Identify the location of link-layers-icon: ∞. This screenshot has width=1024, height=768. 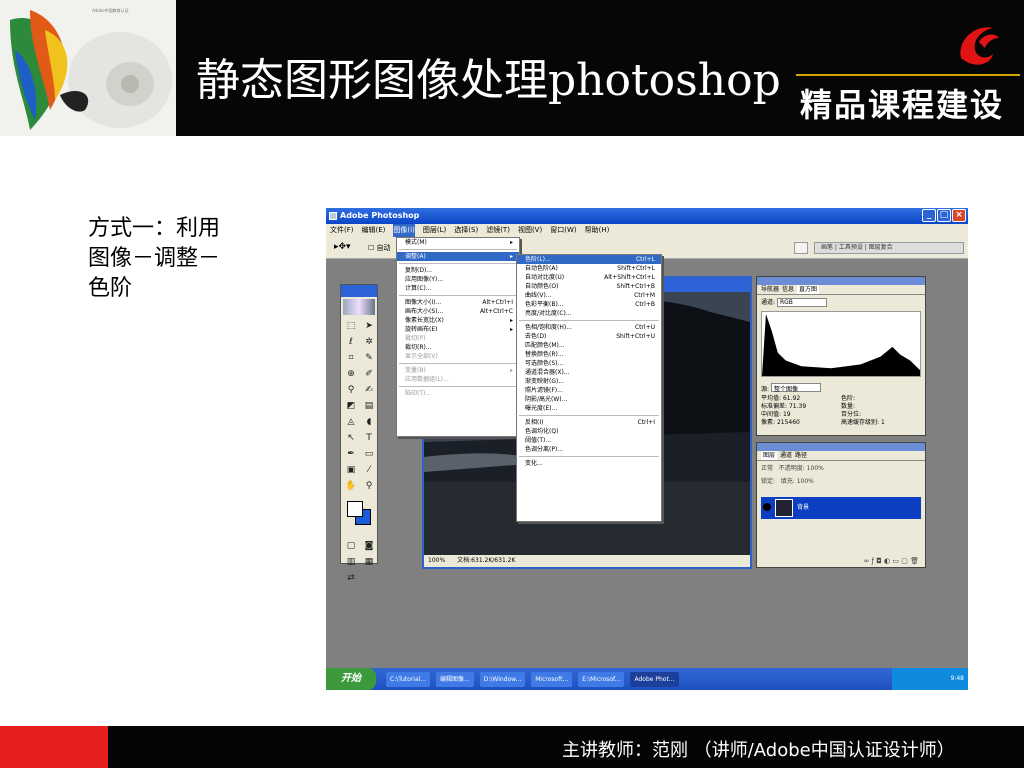
(866, 561).